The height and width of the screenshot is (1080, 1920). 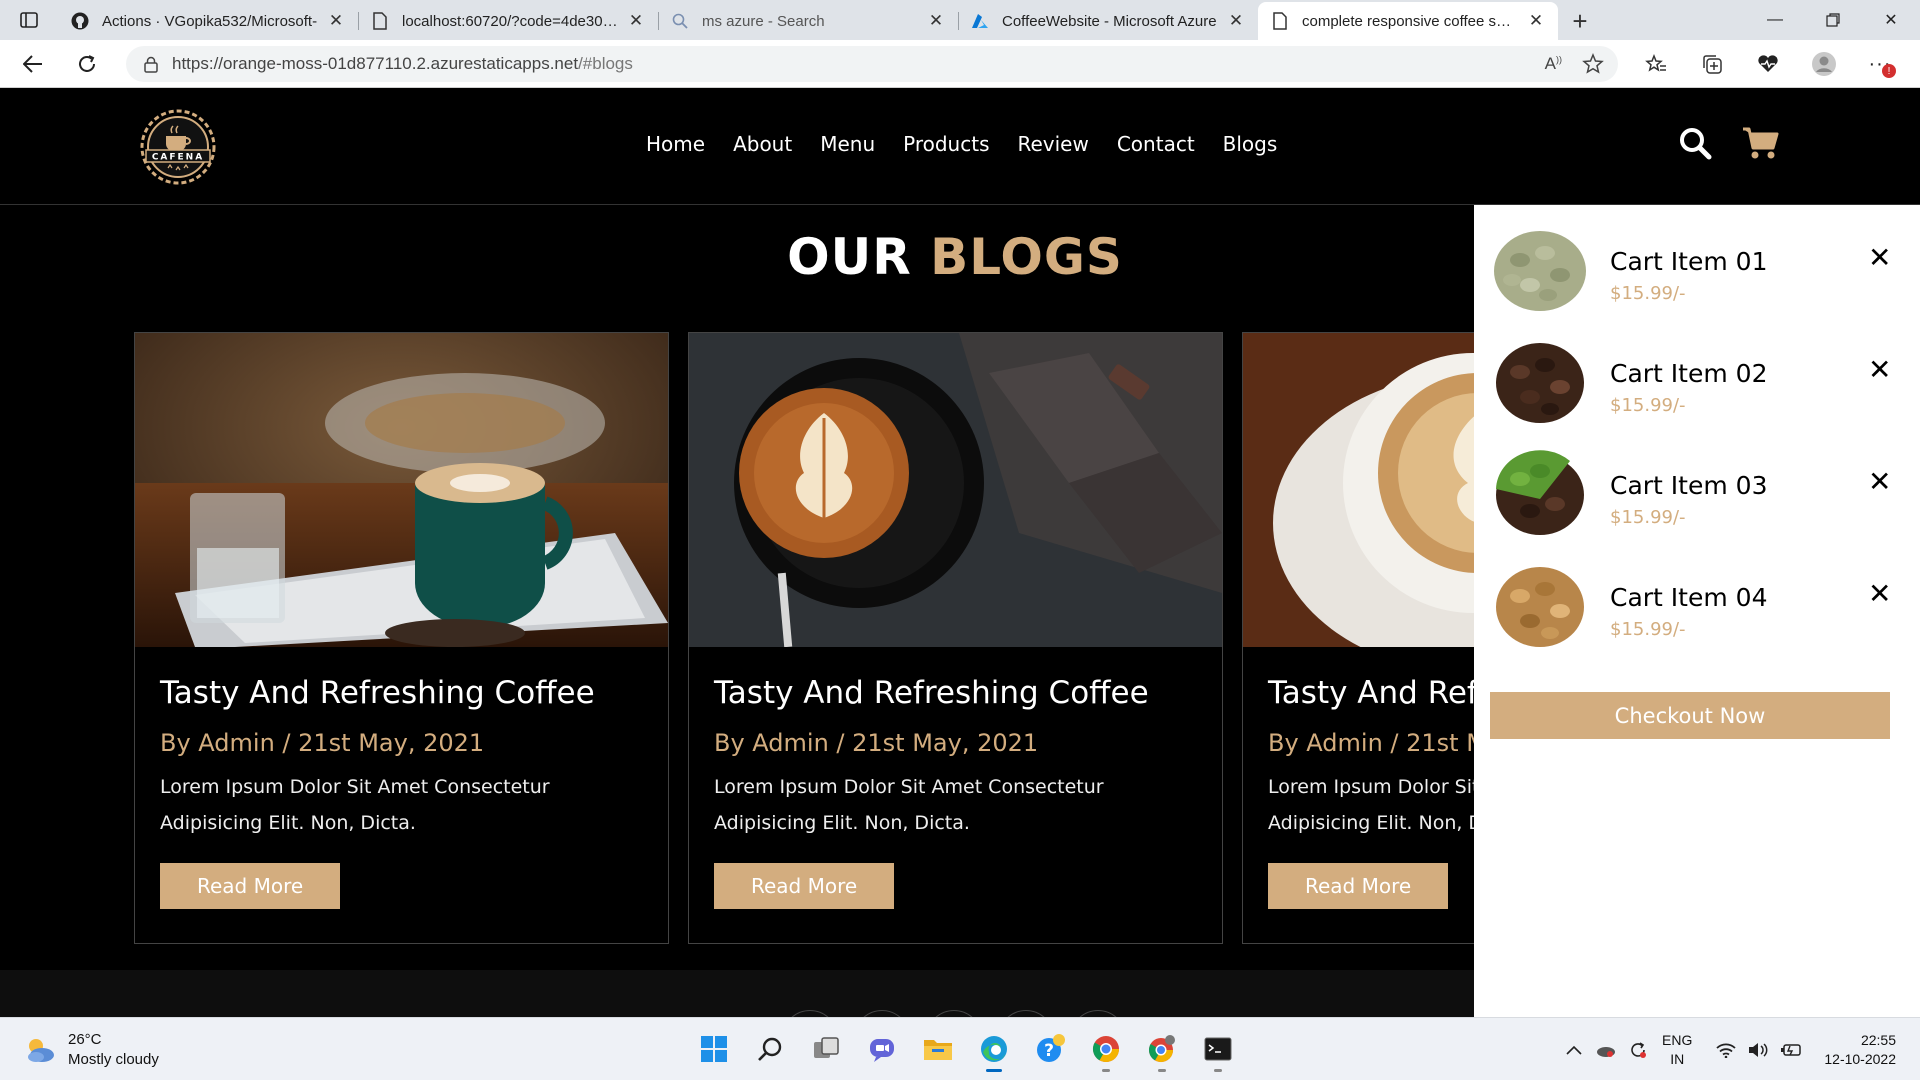 What do you see at coordinates (1889, 71) in the screenshot?
I see `notification-badge: !` at bounding box center [1889, 71].